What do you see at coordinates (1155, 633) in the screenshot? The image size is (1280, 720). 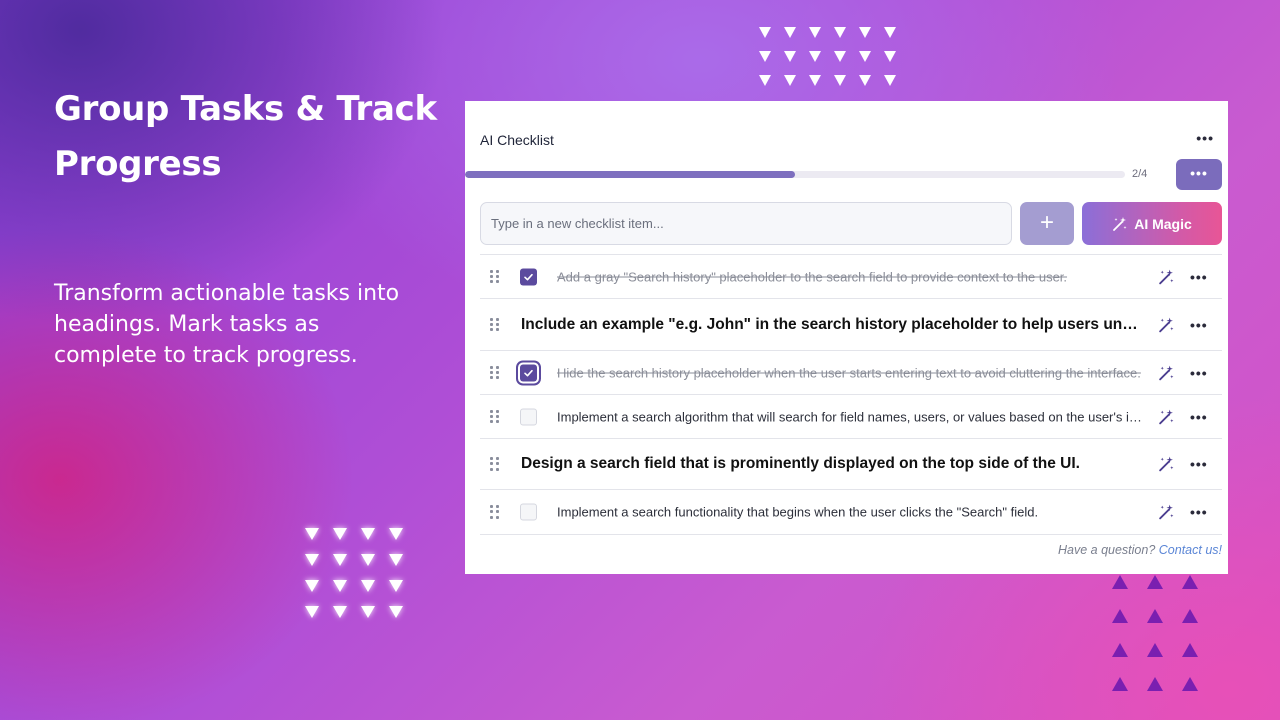 I see `decor-triangles-right` at bounding box center [1155, 633].